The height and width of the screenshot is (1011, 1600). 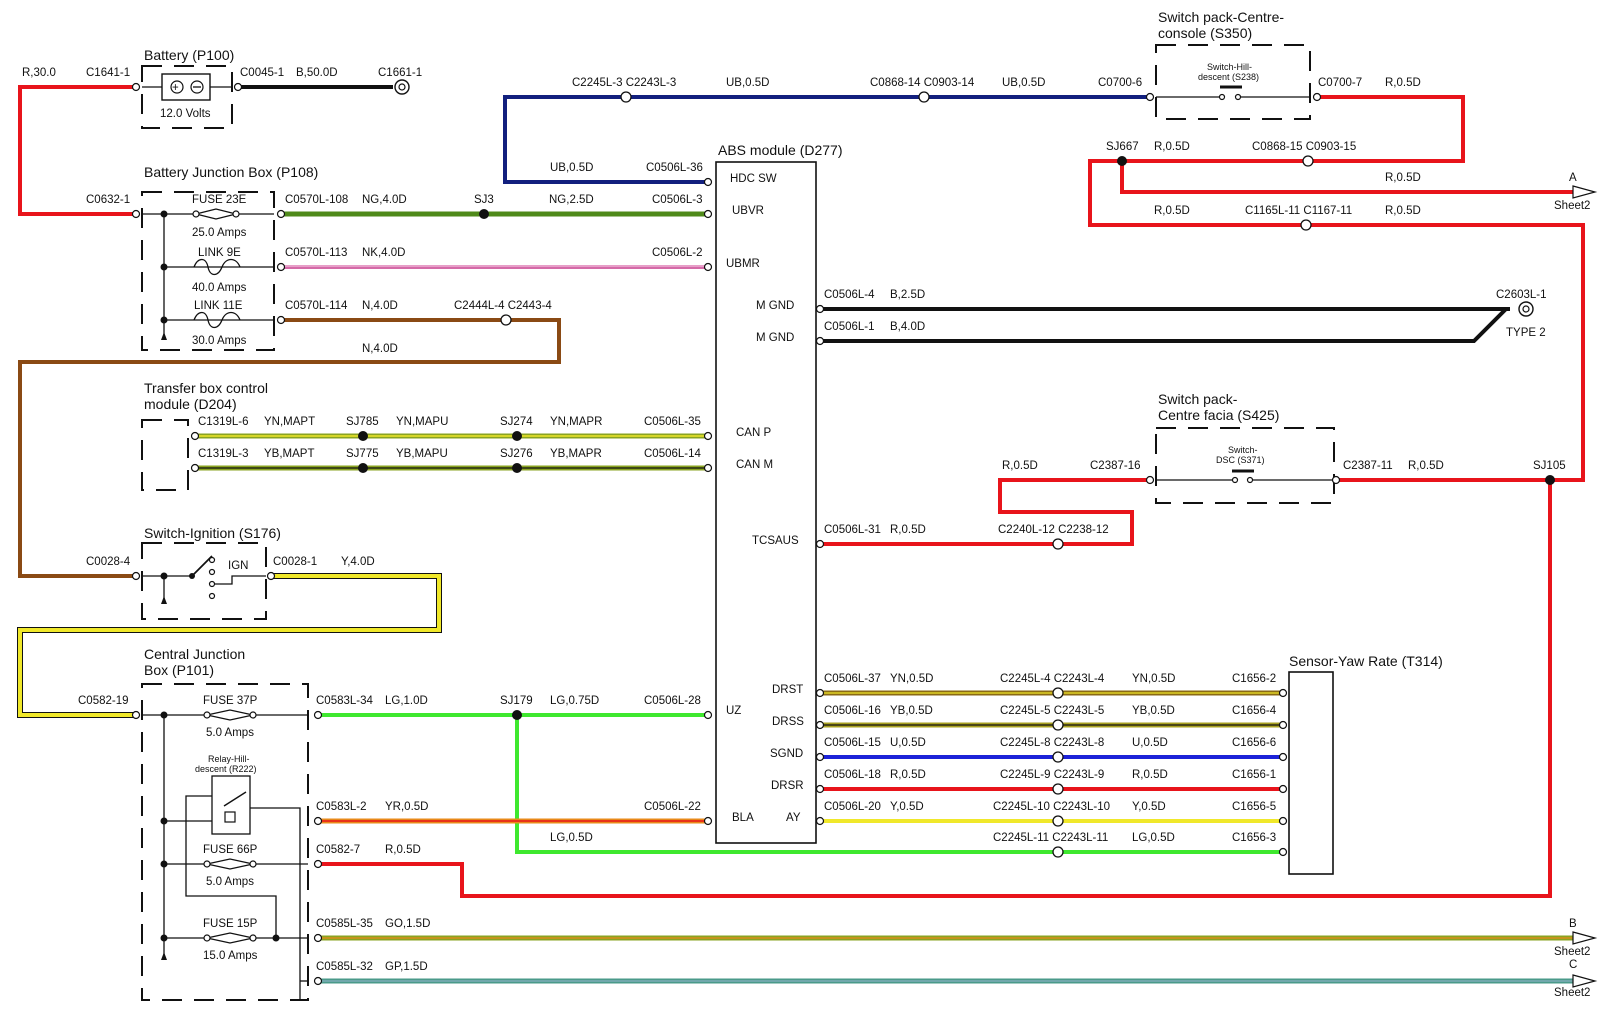 I want to click on connector-label: C0700-6, so click(x=1120, y=83).